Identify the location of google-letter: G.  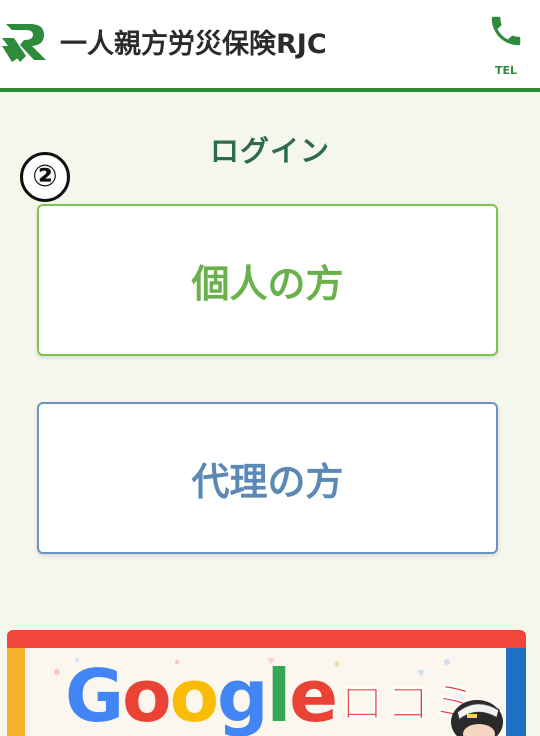
(94, 695).